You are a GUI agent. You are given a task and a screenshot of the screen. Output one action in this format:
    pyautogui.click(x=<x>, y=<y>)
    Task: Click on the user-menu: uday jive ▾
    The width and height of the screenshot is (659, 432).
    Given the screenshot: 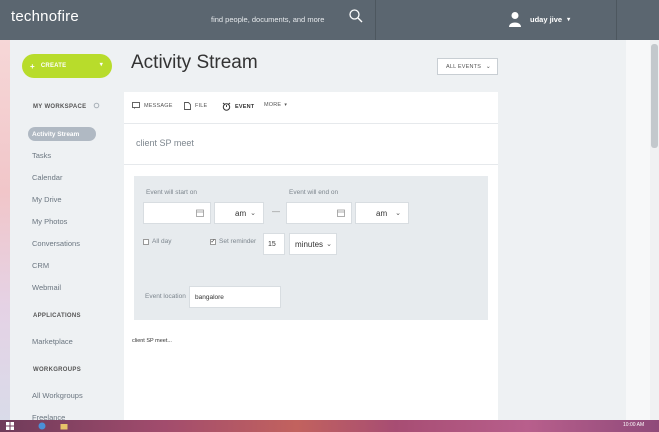 What is the action you would take?
    pyautogui.click(x=539, y=19)
    